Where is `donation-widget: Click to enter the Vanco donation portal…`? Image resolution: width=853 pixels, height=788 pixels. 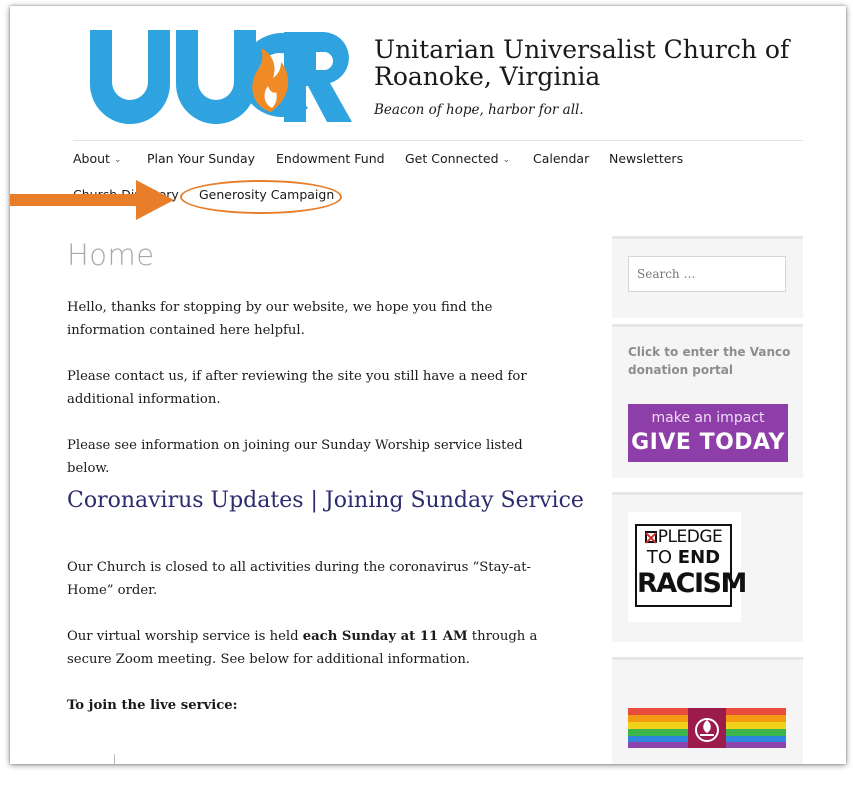 donation-widget: Click to enter the Vanco donation portal… is located at coordinates (707, 401).